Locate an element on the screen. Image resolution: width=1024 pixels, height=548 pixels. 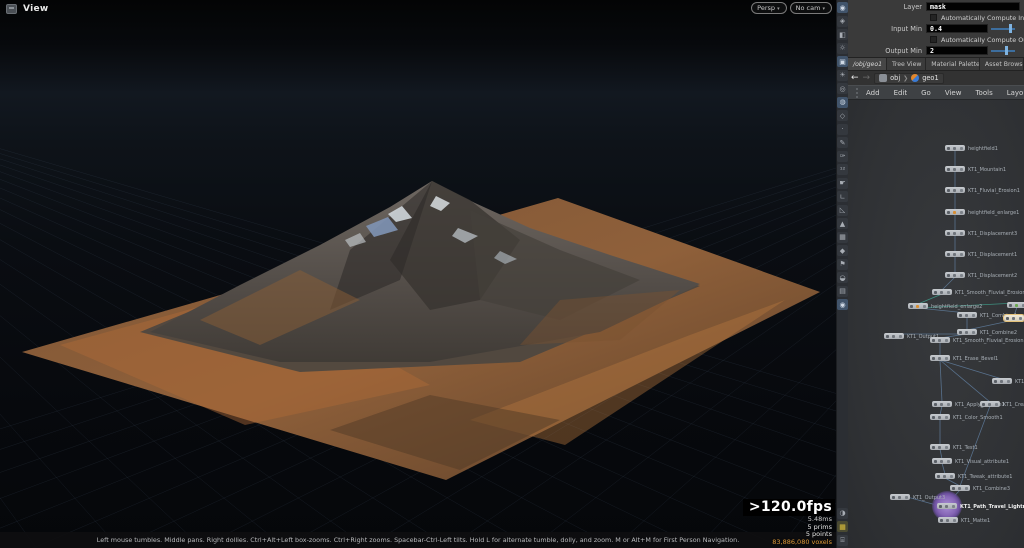
two-lights-icon: ◎ is located at coordinates (842, 88).